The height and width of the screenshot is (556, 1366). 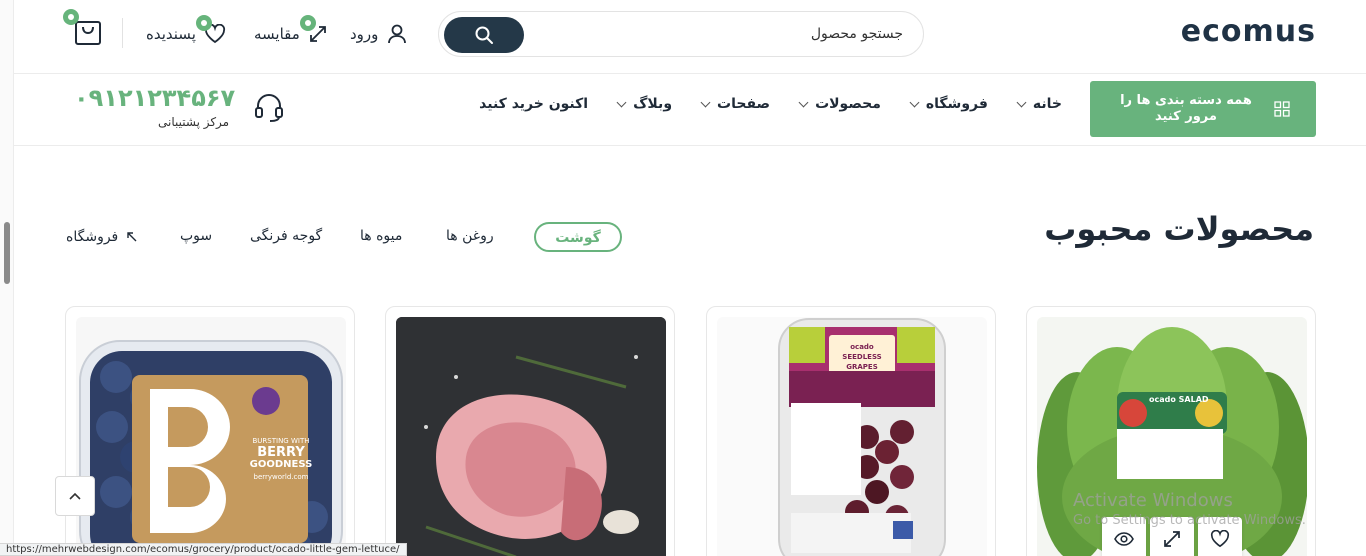 I want to click on watermark-title: Activate Windows, so click(x=1153, y=500).